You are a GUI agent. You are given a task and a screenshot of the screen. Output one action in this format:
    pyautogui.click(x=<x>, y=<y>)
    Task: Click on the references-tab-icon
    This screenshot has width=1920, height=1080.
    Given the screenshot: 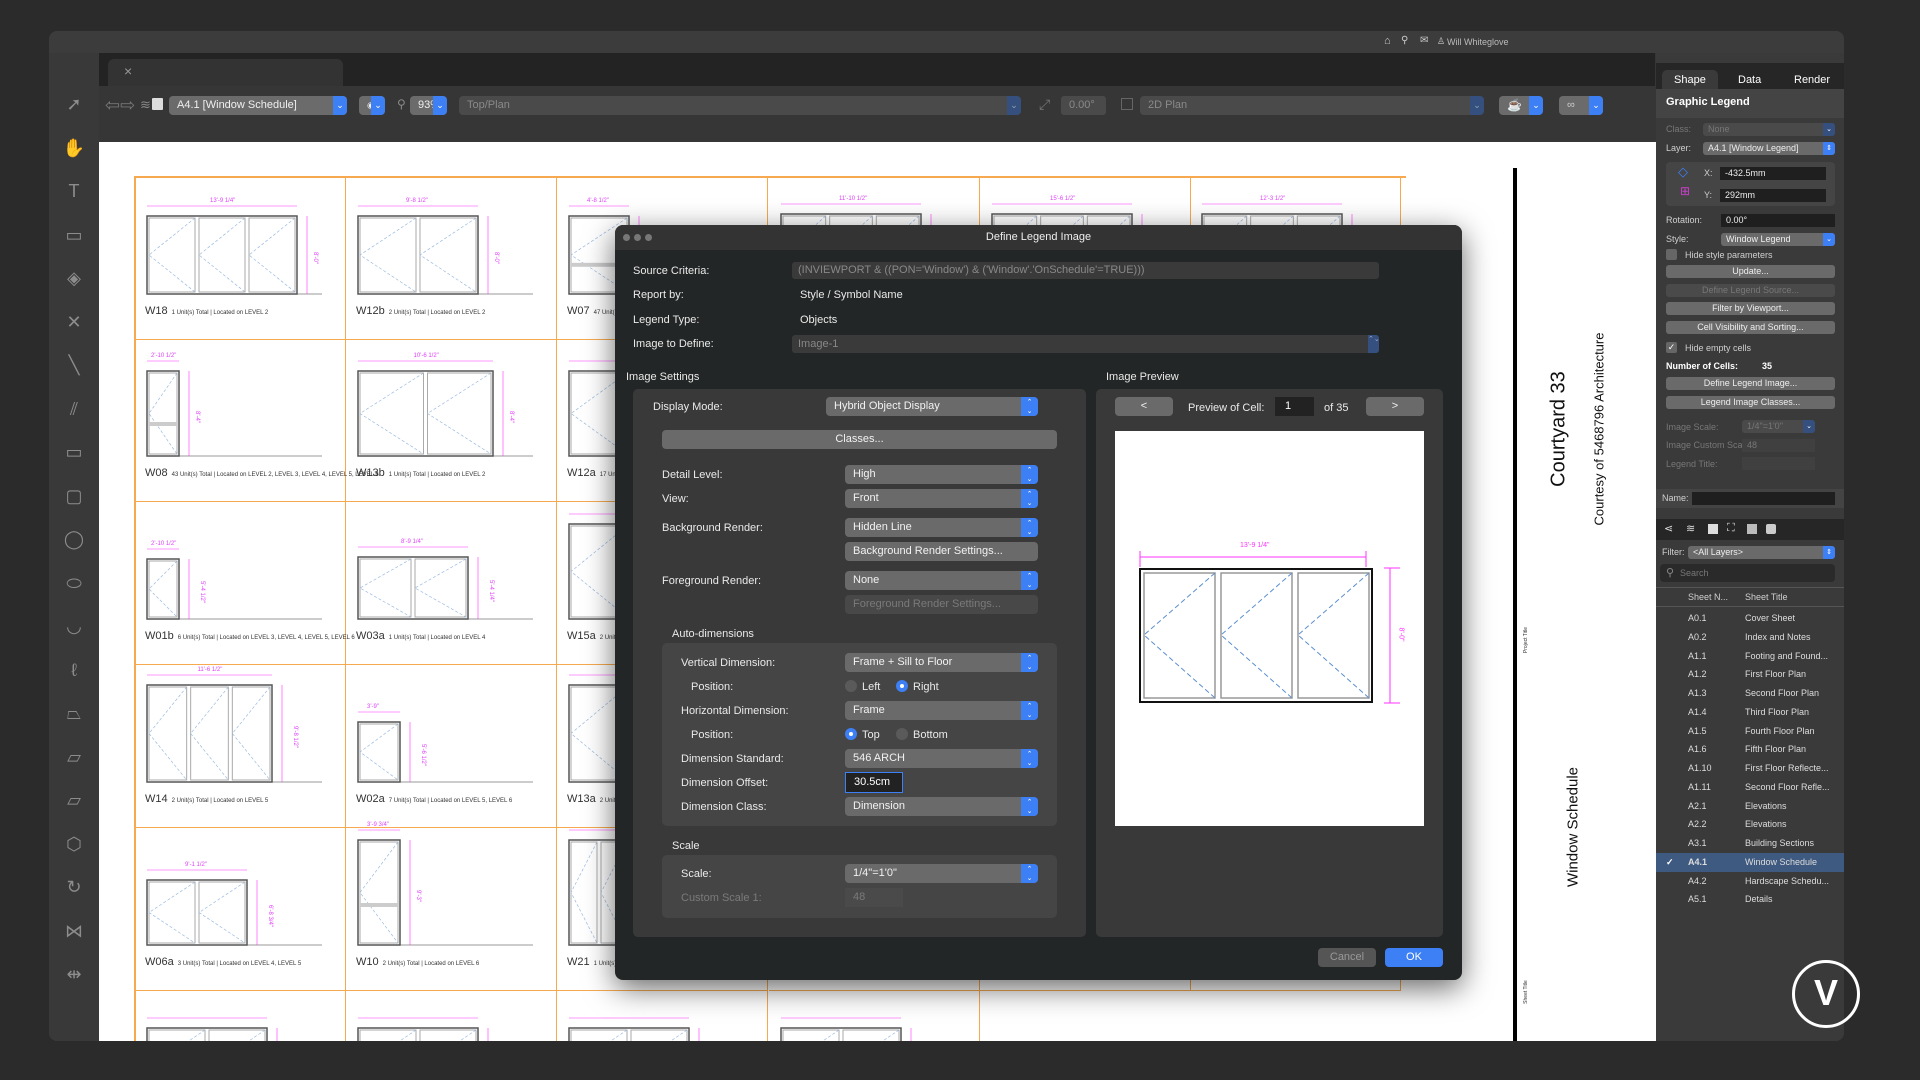 What is the action you would take?
    pyautogui.click(x=1771, y=529)
    